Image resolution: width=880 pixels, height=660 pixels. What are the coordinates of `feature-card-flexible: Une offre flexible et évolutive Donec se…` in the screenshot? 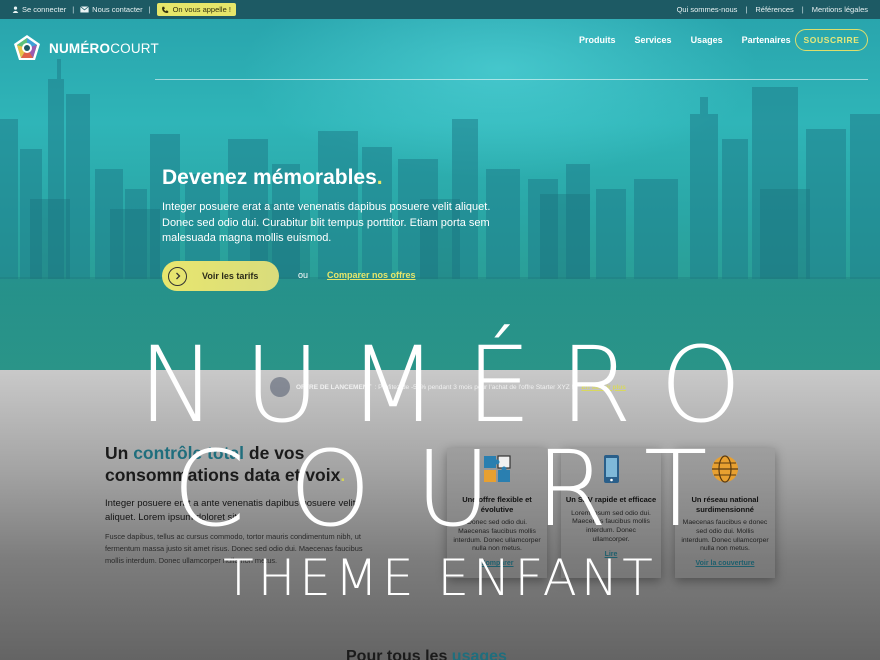 It's located at (497, 513).